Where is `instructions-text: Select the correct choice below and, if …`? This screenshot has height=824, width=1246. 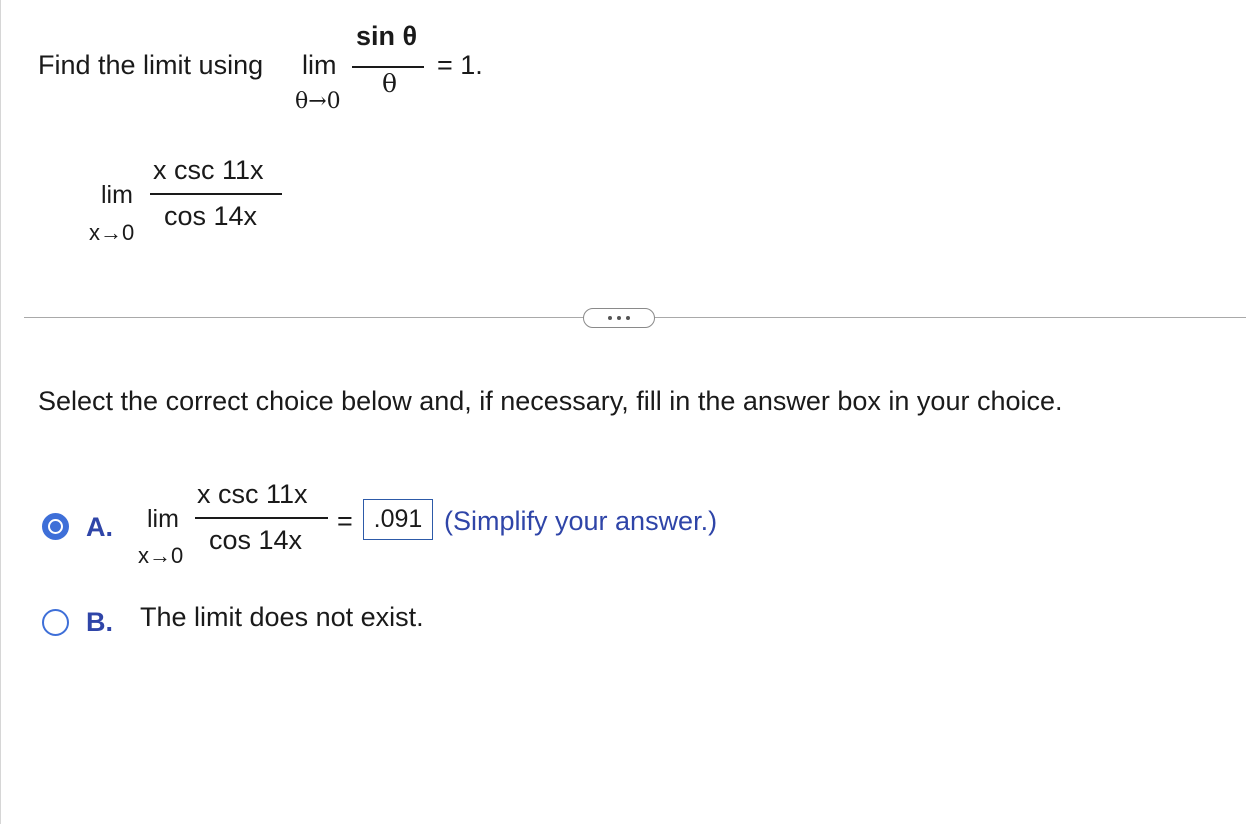
instructions-text: Select the correct choice below and, if … is located at coordinates (550, 401).